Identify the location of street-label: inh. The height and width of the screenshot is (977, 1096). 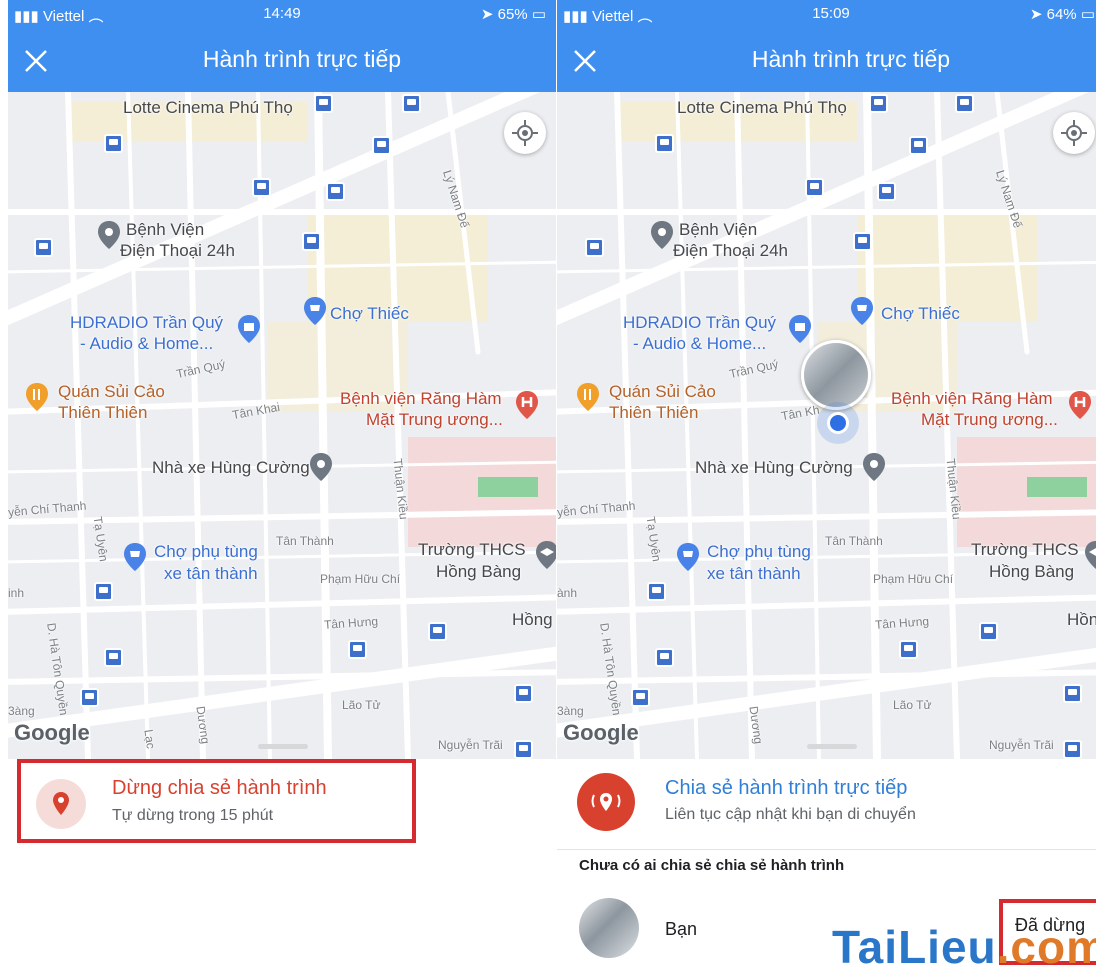
(16, 593).